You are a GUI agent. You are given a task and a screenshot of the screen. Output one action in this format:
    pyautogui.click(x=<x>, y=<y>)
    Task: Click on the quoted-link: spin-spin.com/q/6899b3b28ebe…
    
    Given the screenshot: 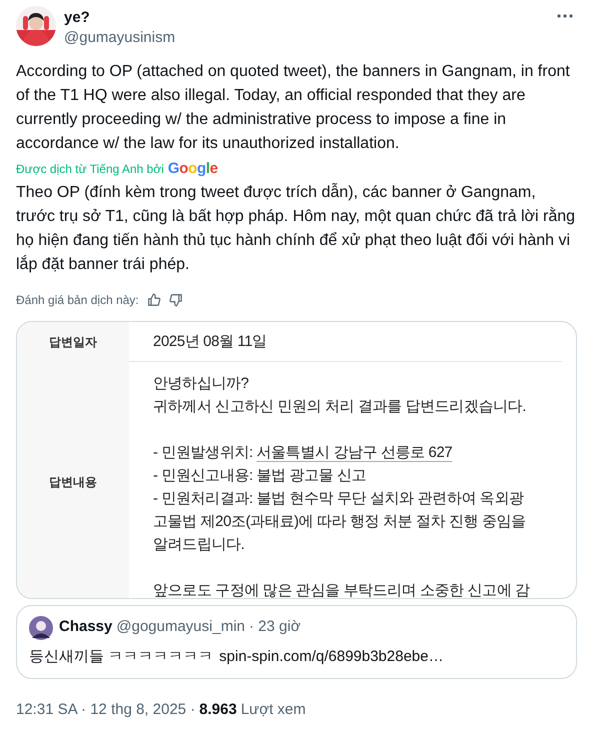 What is the action you would take?
    pyautogui.click(x=331, y=657)
    